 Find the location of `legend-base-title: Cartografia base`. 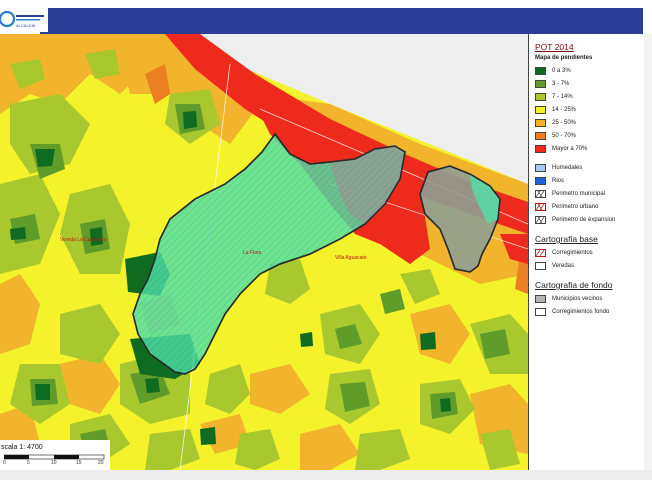

legend-base-title: Cartografia base is located at coordinates (566, 239).